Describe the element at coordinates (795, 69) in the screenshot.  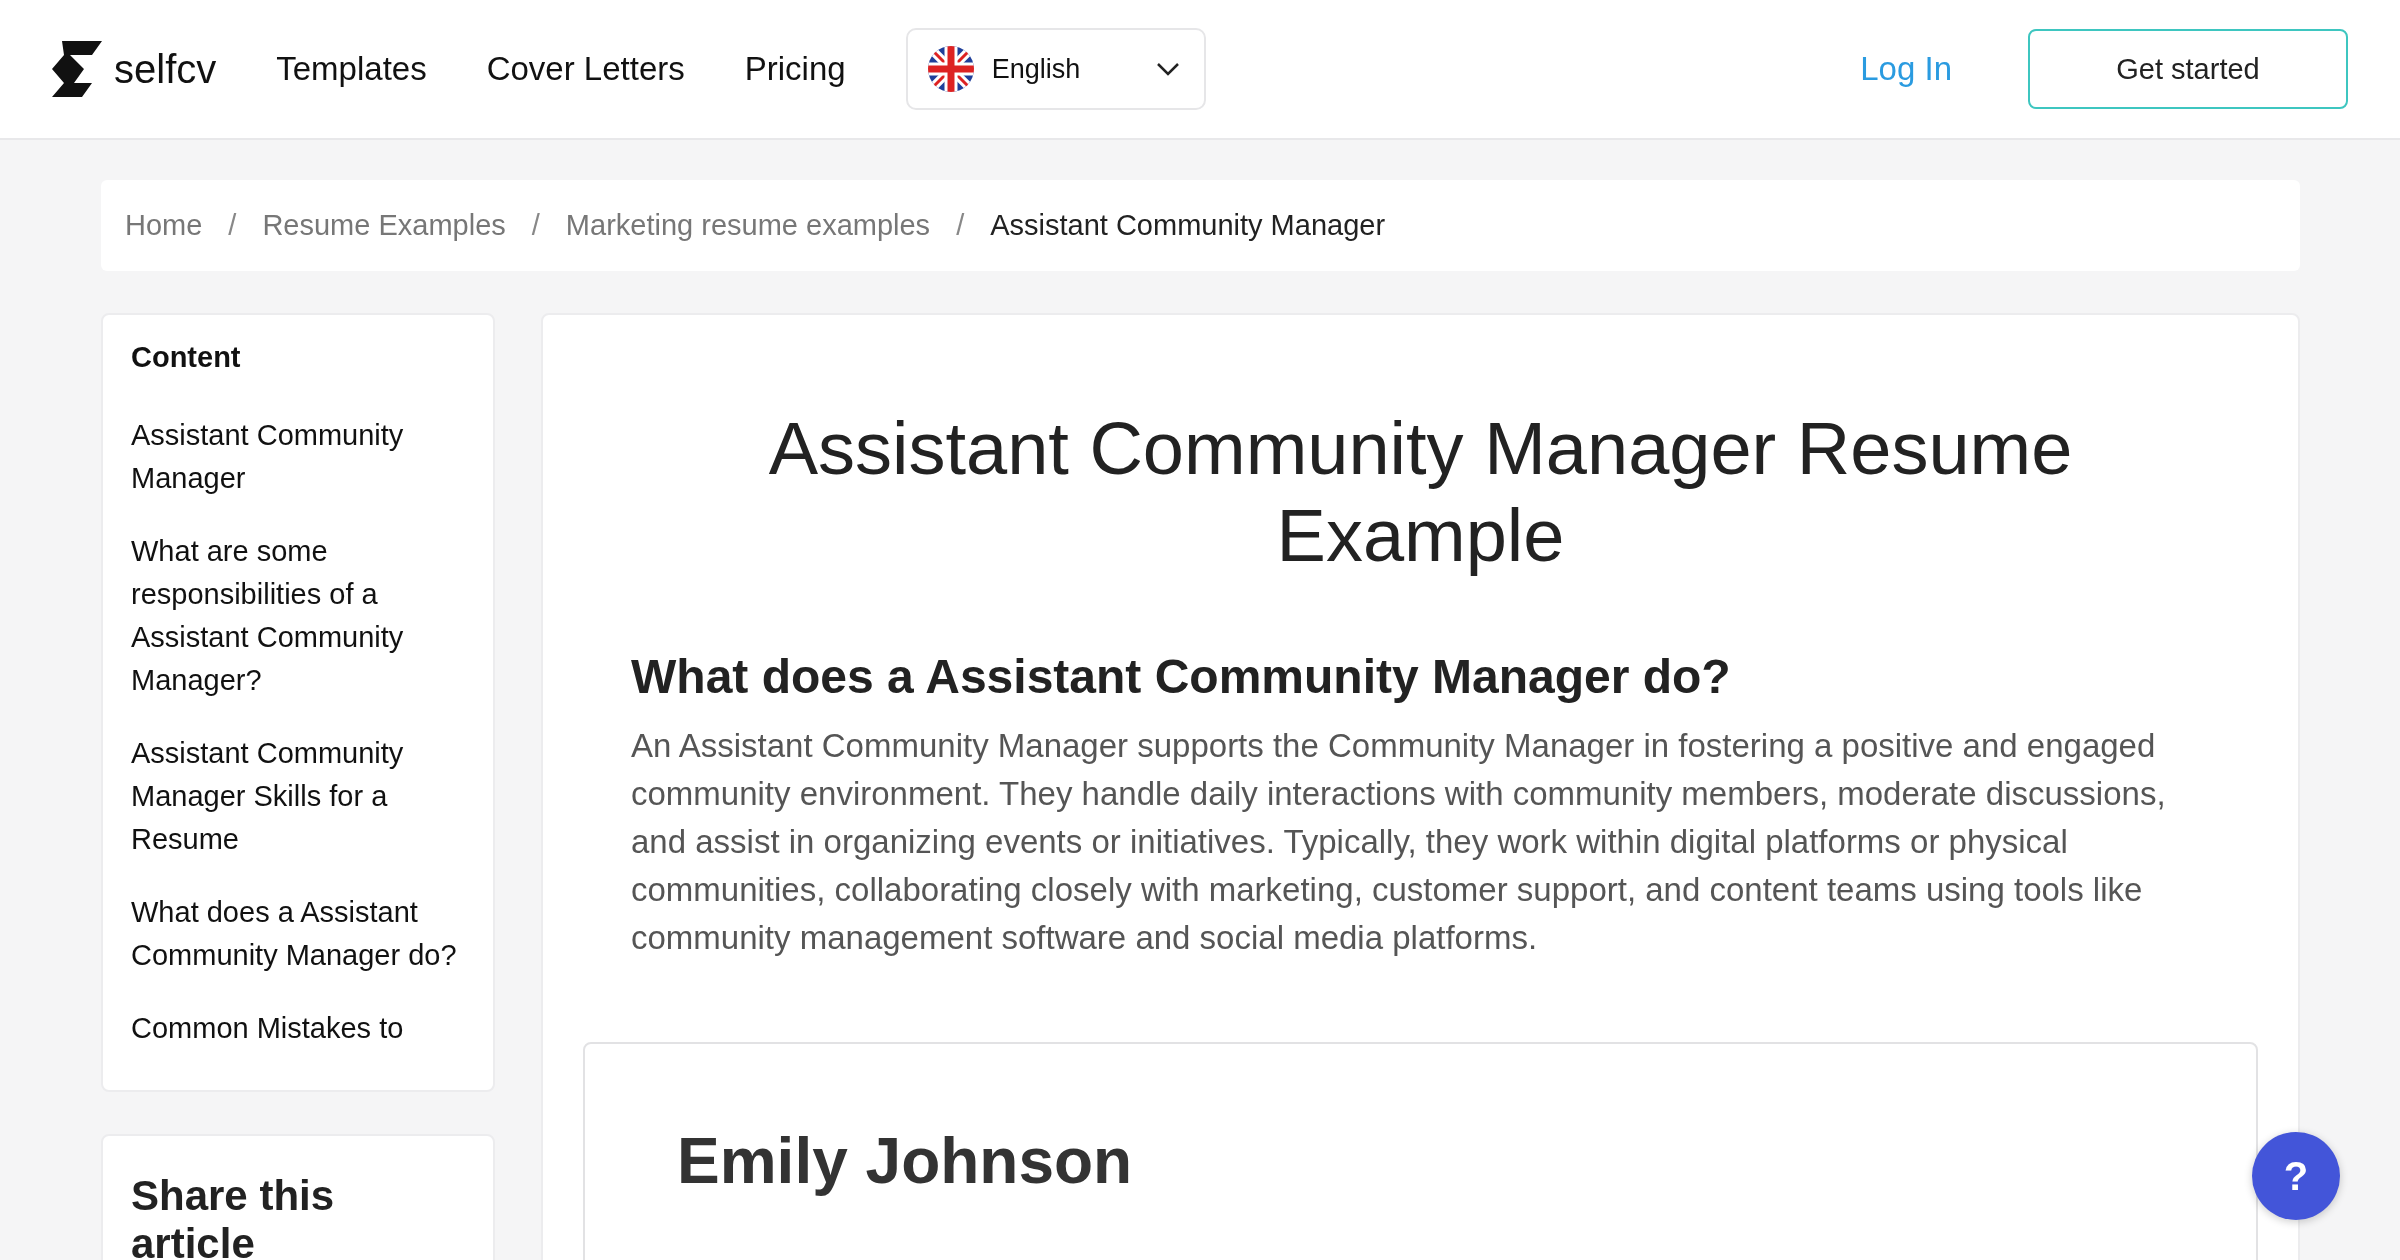
I see `nav-link: Pricing` at that location.